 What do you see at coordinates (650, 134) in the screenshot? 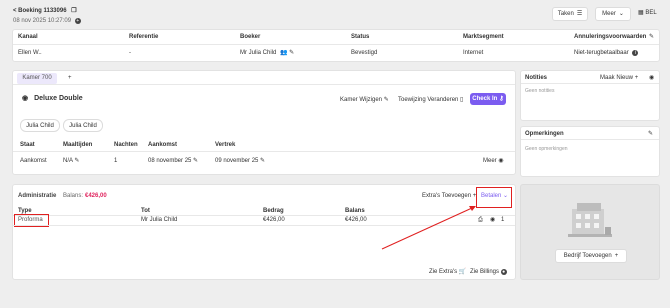
I see `edit-icon: ✎` at bounding box center [650, 134].